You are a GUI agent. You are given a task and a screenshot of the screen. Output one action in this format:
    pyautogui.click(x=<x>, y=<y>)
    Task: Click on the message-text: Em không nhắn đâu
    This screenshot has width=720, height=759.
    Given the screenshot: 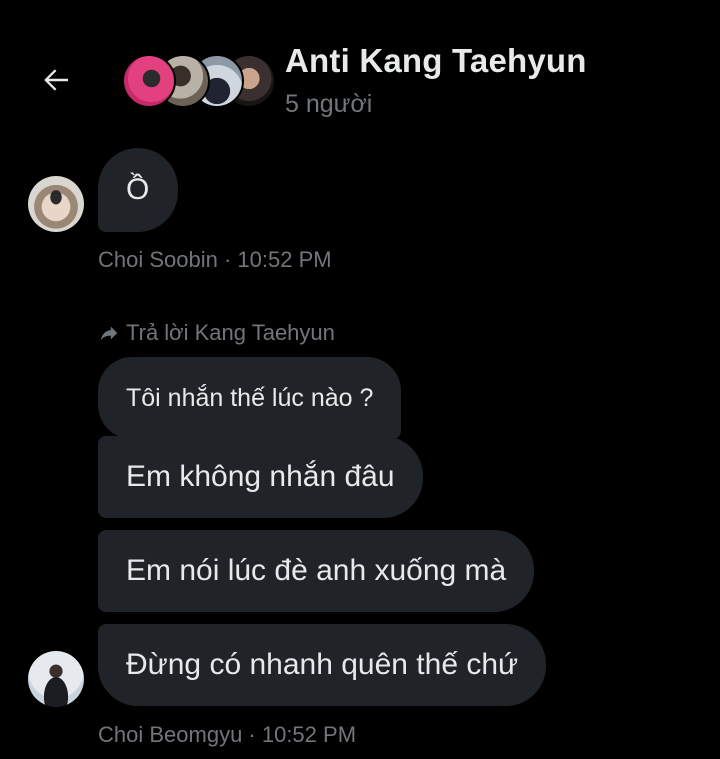 What is the action you would take?
    pyautogui.click(x=260, y=476)
    